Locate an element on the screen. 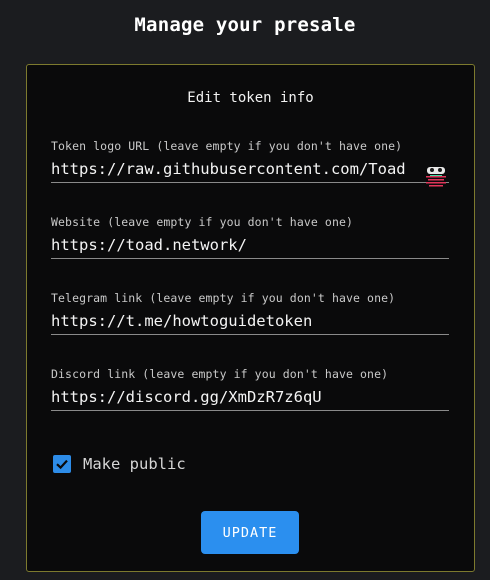 The image size is (490, 580). website-input is located at coordinates (250, 247).